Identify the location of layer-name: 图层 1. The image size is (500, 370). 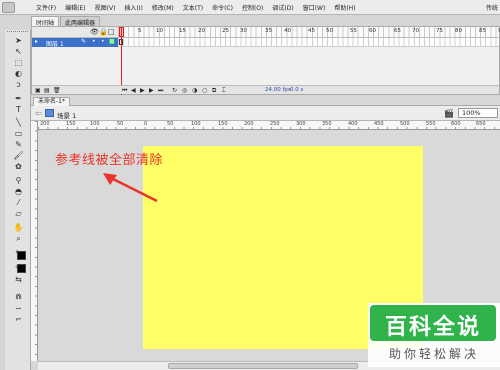
(55, 43).